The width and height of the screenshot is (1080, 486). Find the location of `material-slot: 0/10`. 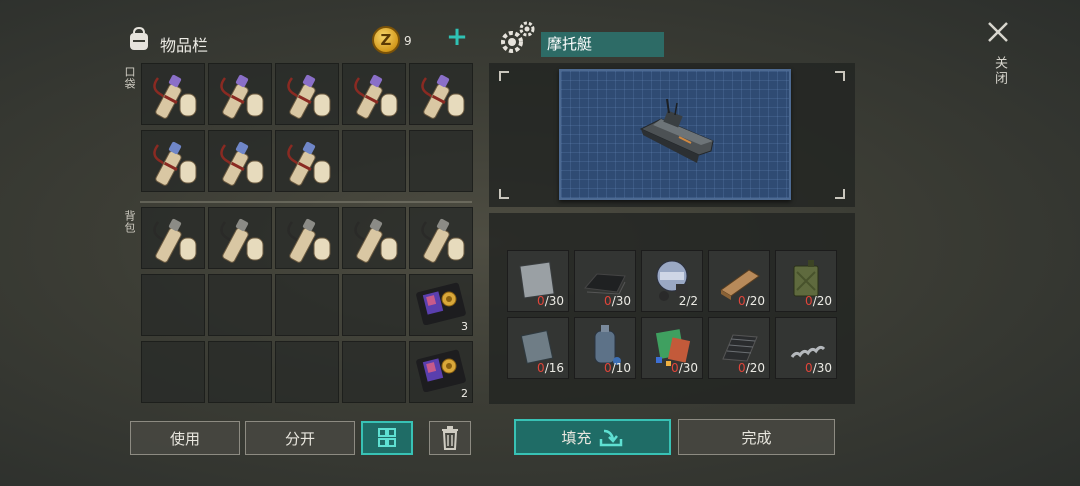

material-slot: 0/10 is located at coordinates (605, 348).